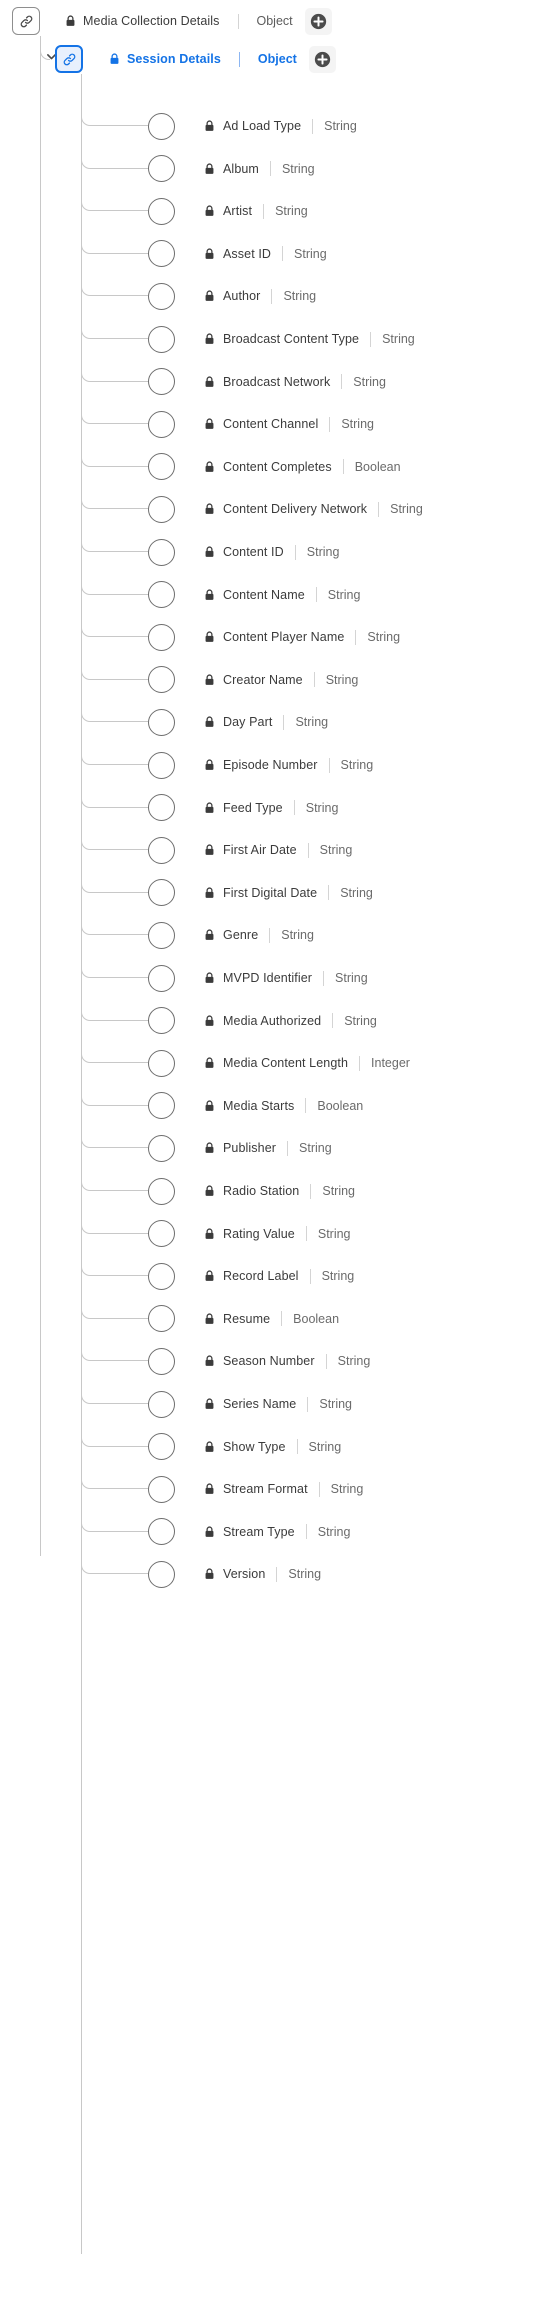  I want to click on field-row: Genre String, so click(275, 935).